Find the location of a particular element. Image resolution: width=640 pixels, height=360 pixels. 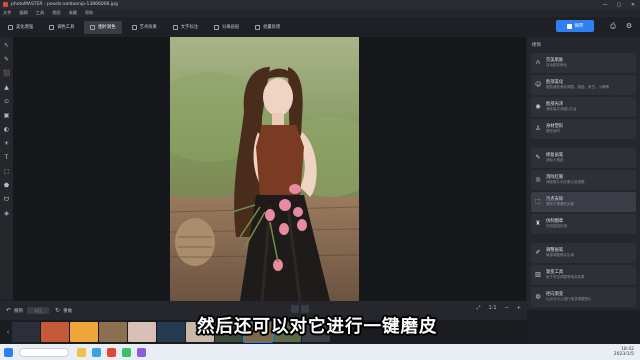

zoom-level: 1:1 is located at coordinates (493, 308).